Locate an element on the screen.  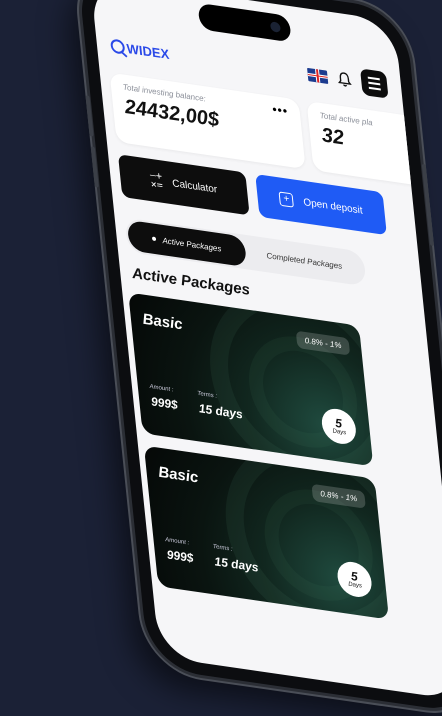
open-deposit-label: Open deposit is located at coordinates (333, 206).